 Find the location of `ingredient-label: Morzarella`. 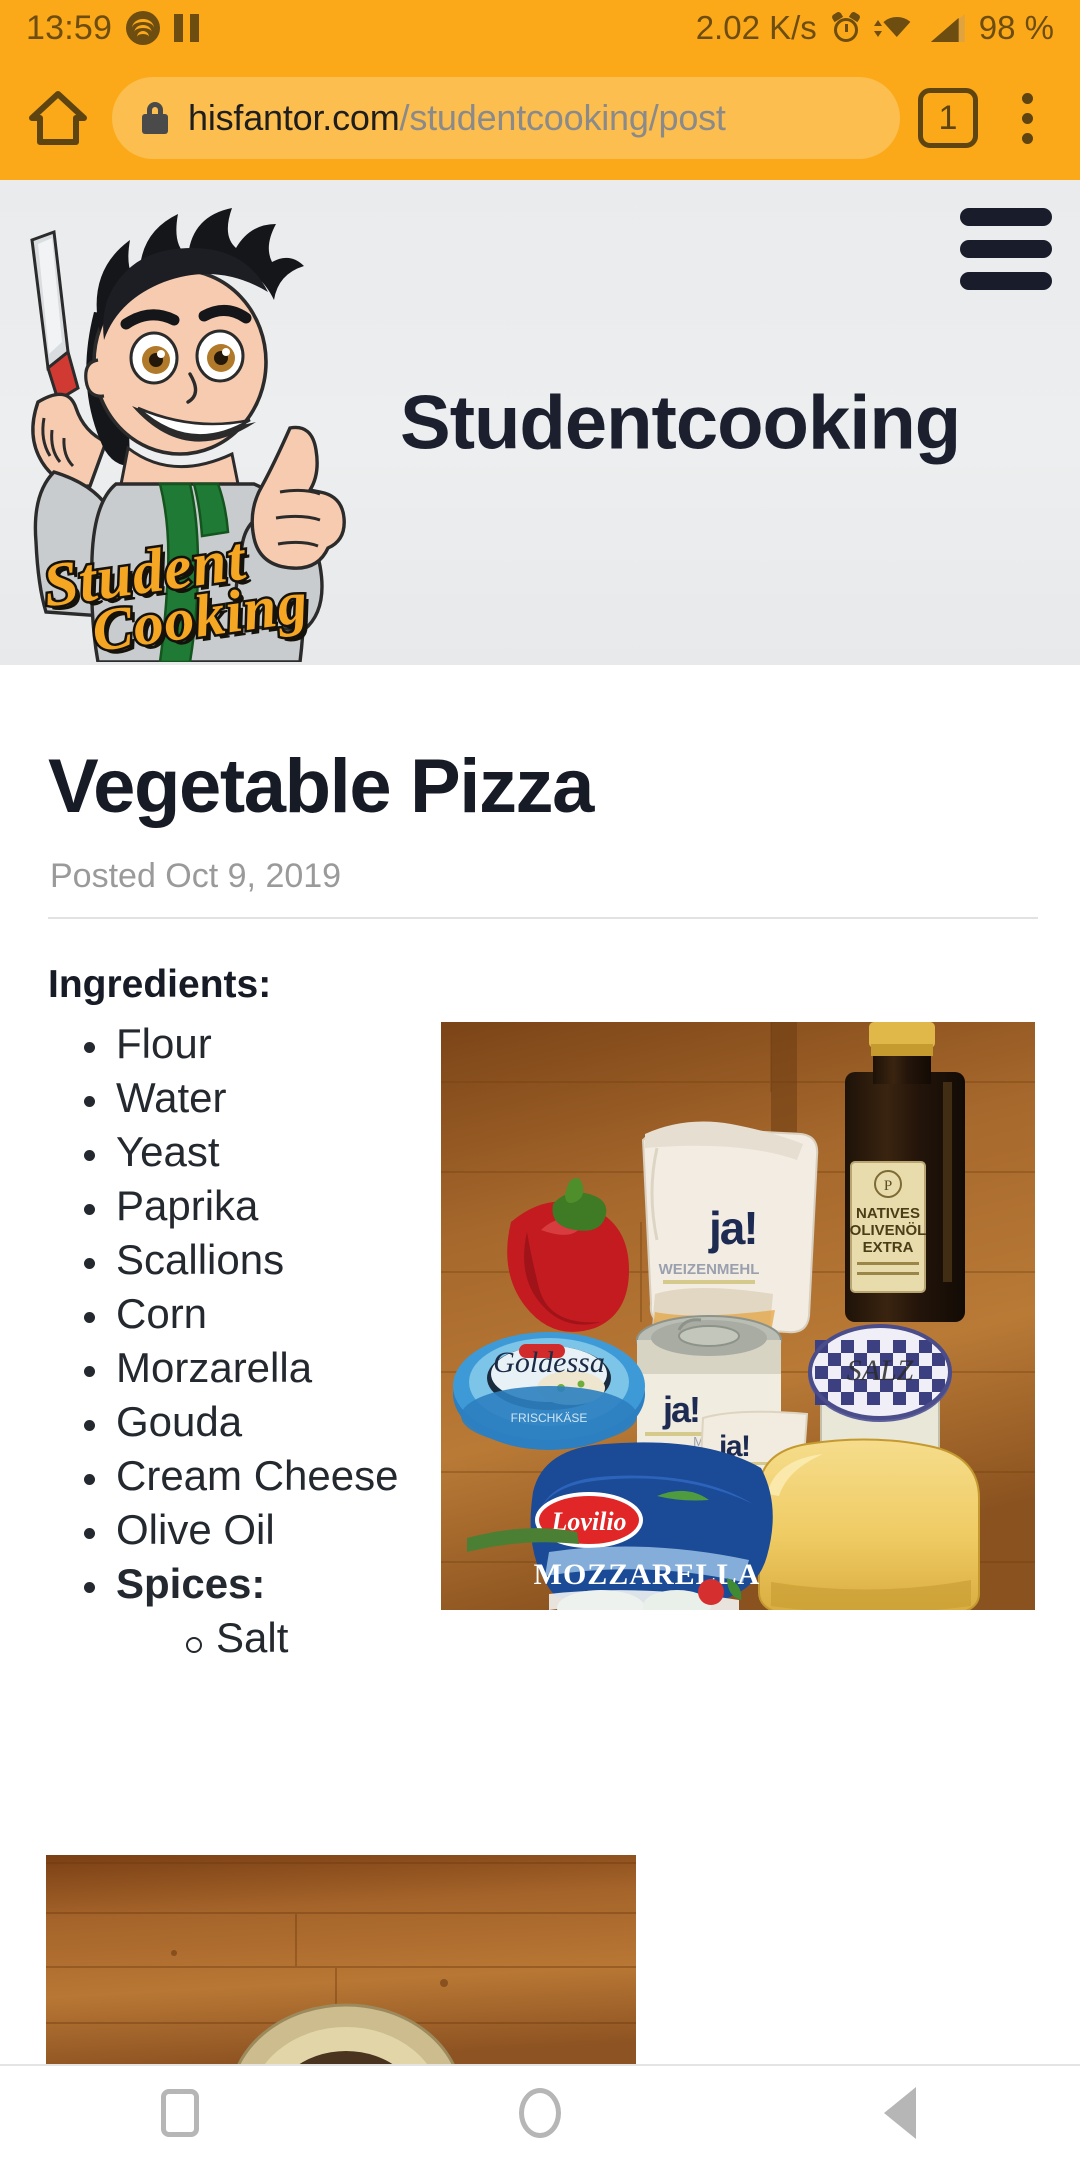

ingredient-label: Morzarella is located at coordinates (214, 1367).